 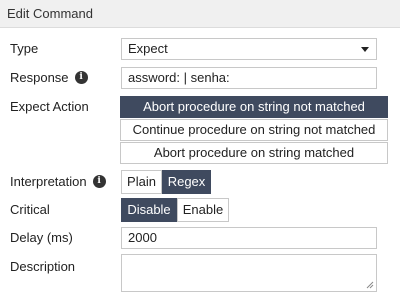 I want to click on description-label: Description, so click(x=42, y=266).